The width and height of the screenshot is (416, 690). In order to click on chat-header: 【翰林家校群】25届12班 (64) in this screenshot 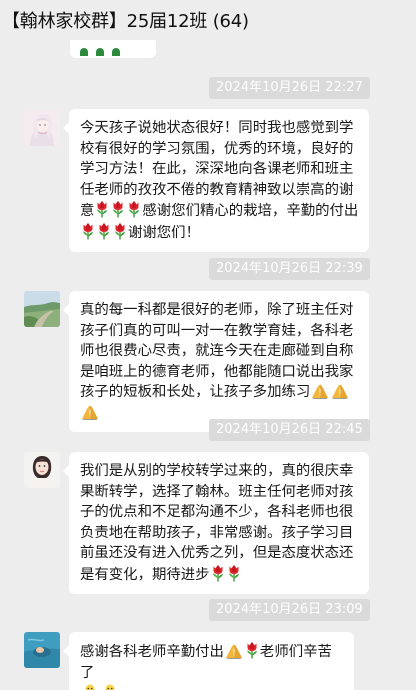, I will do `click(208, 20)`.